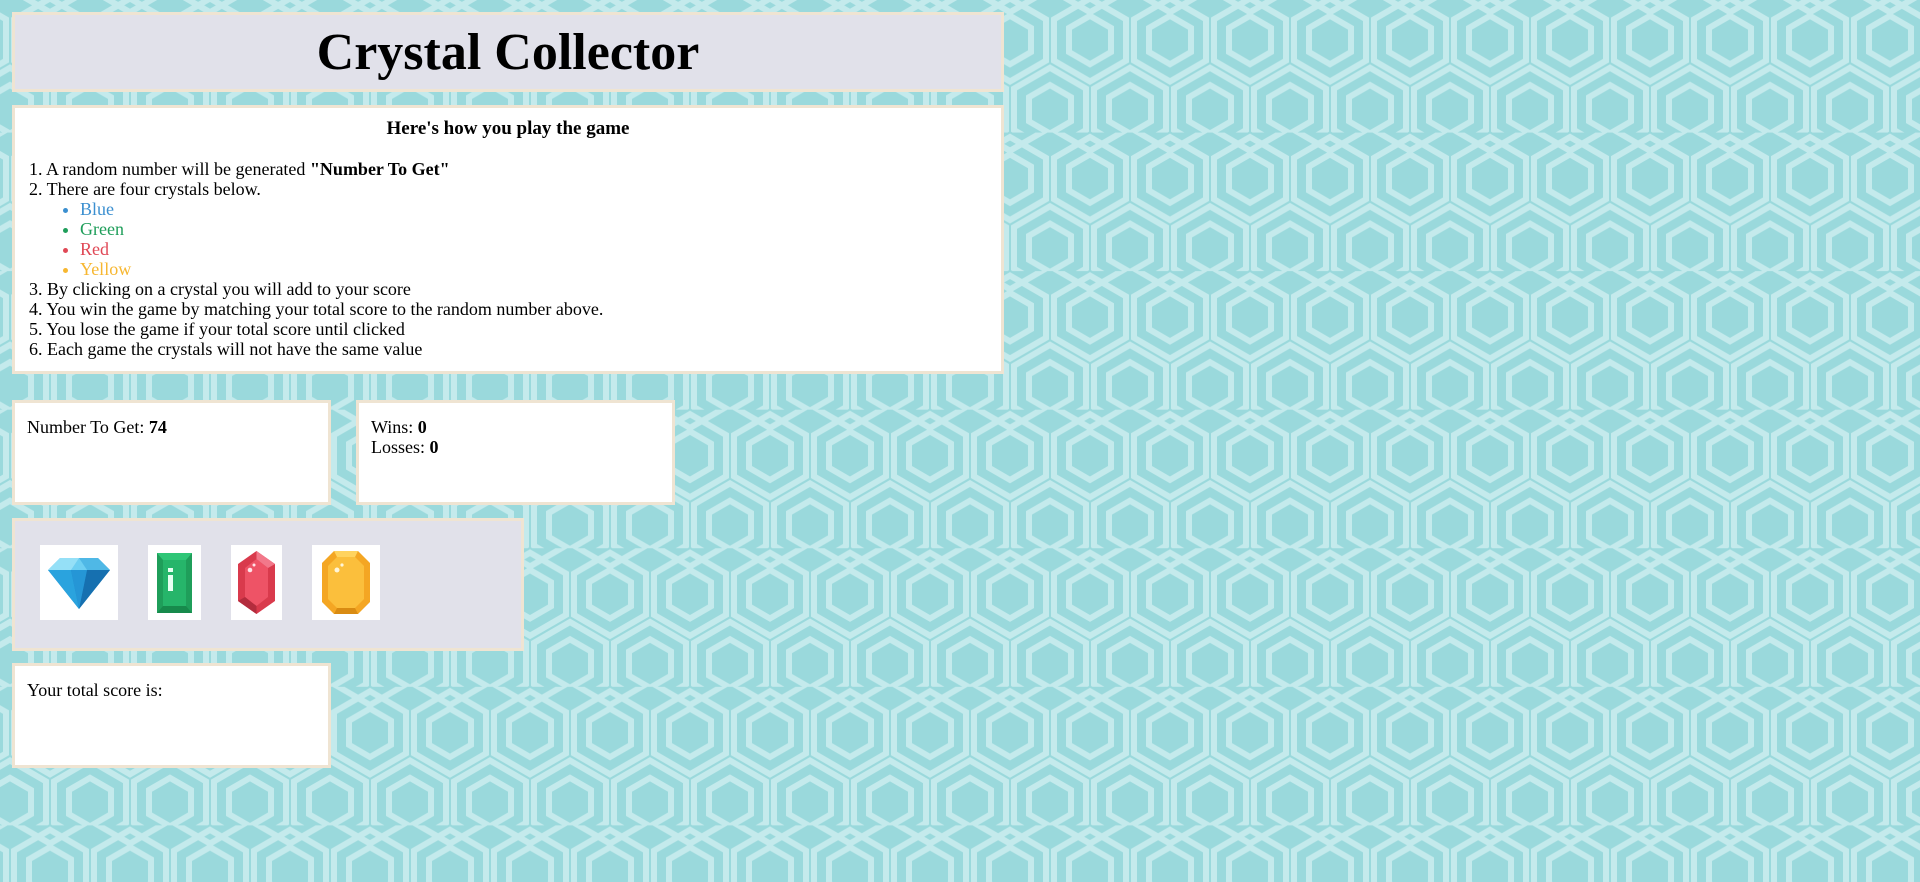 This screenshot has height=882, width=1920. What do you see at coordinates (533, 209) in the screenshot?
I see `crystal-color-blue: Blue` at bounding box center [533, 209].